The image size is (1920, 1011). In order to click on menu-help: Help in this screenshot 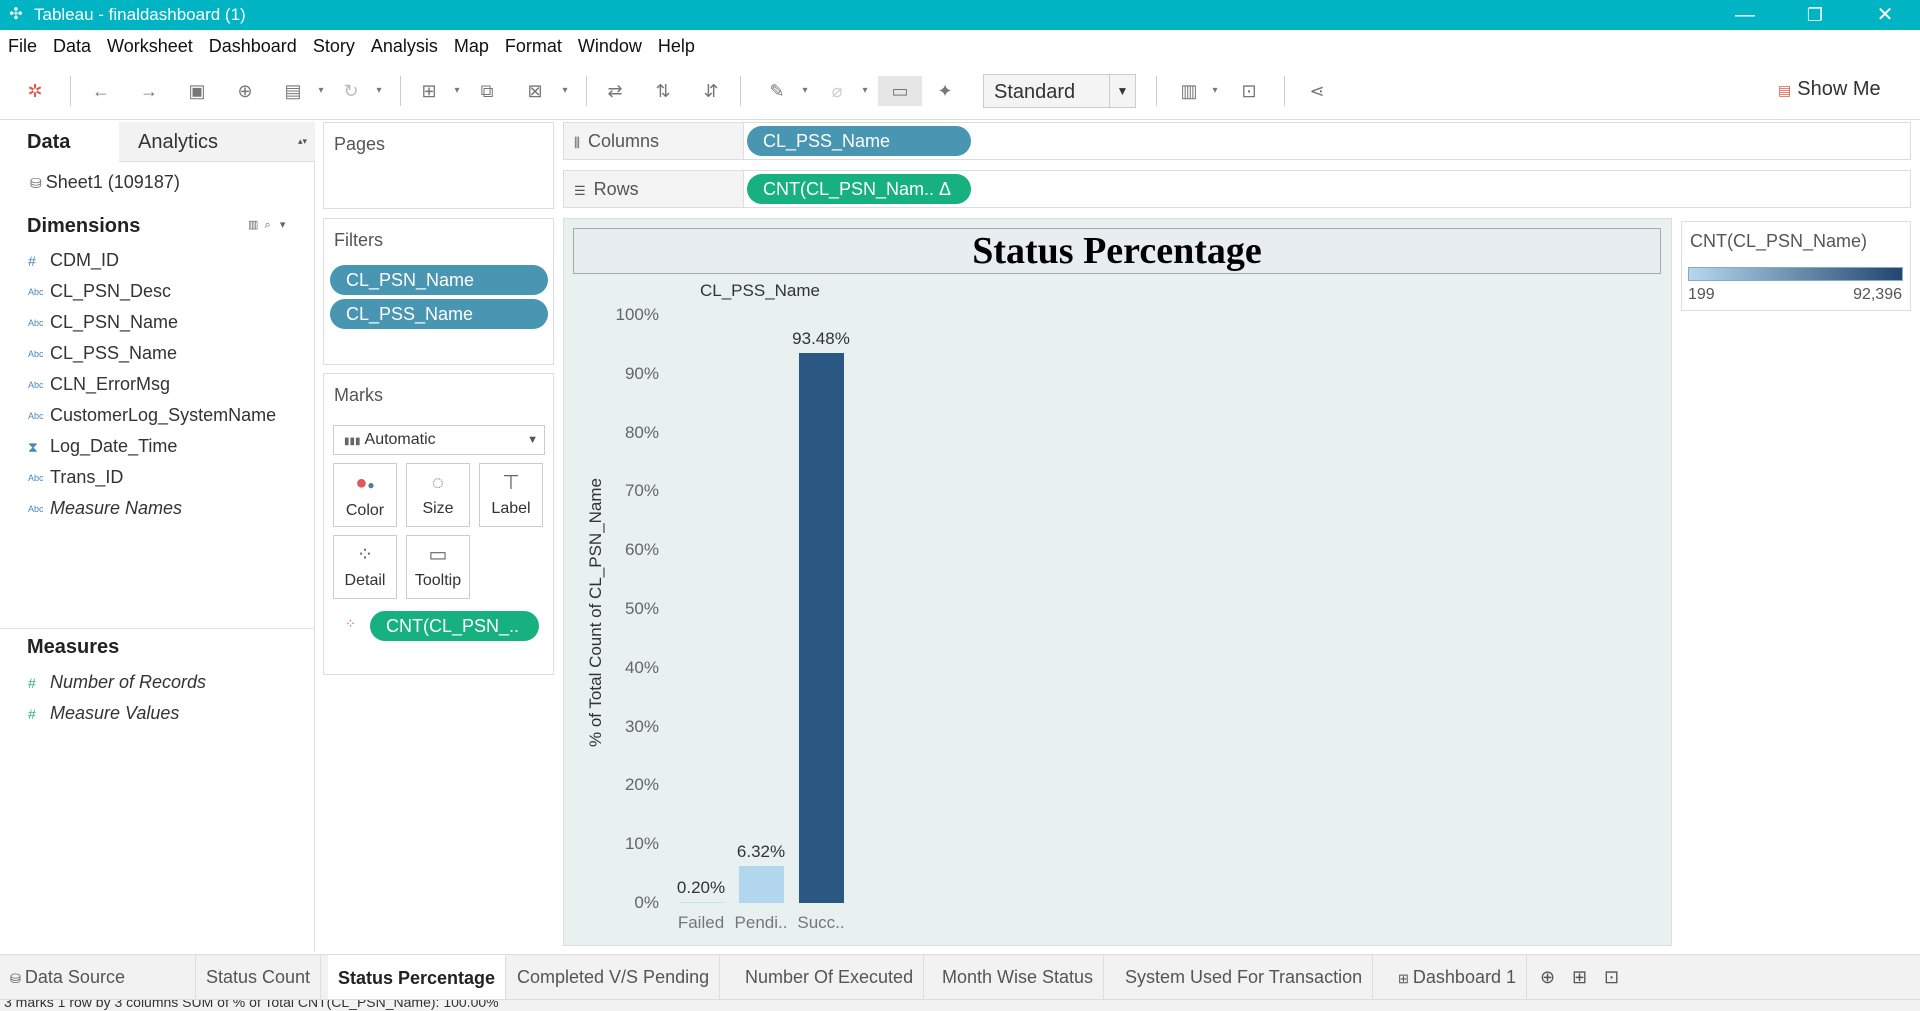, I will do `click(676, 46)`.